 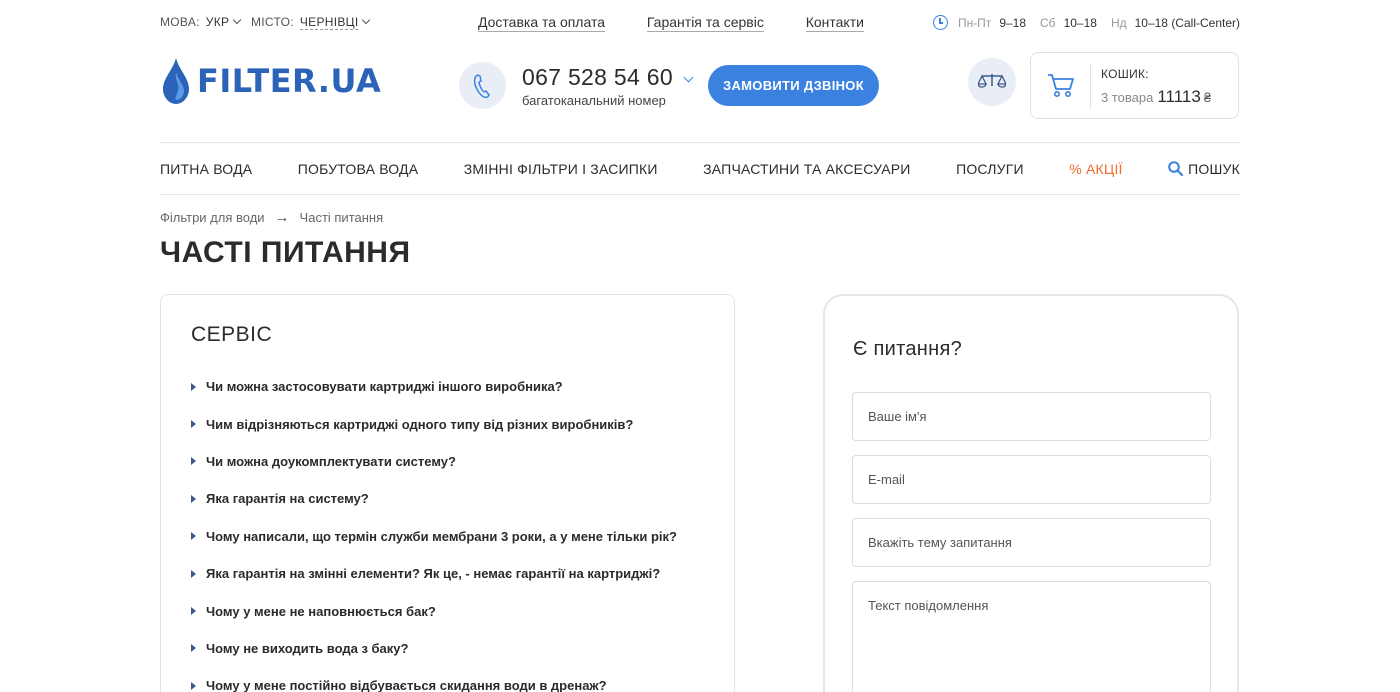 What do you see at coordinates (289, 81) in the screenshot?
I see `logo-text: FILTER.UA` at bounding box center [289, 81].